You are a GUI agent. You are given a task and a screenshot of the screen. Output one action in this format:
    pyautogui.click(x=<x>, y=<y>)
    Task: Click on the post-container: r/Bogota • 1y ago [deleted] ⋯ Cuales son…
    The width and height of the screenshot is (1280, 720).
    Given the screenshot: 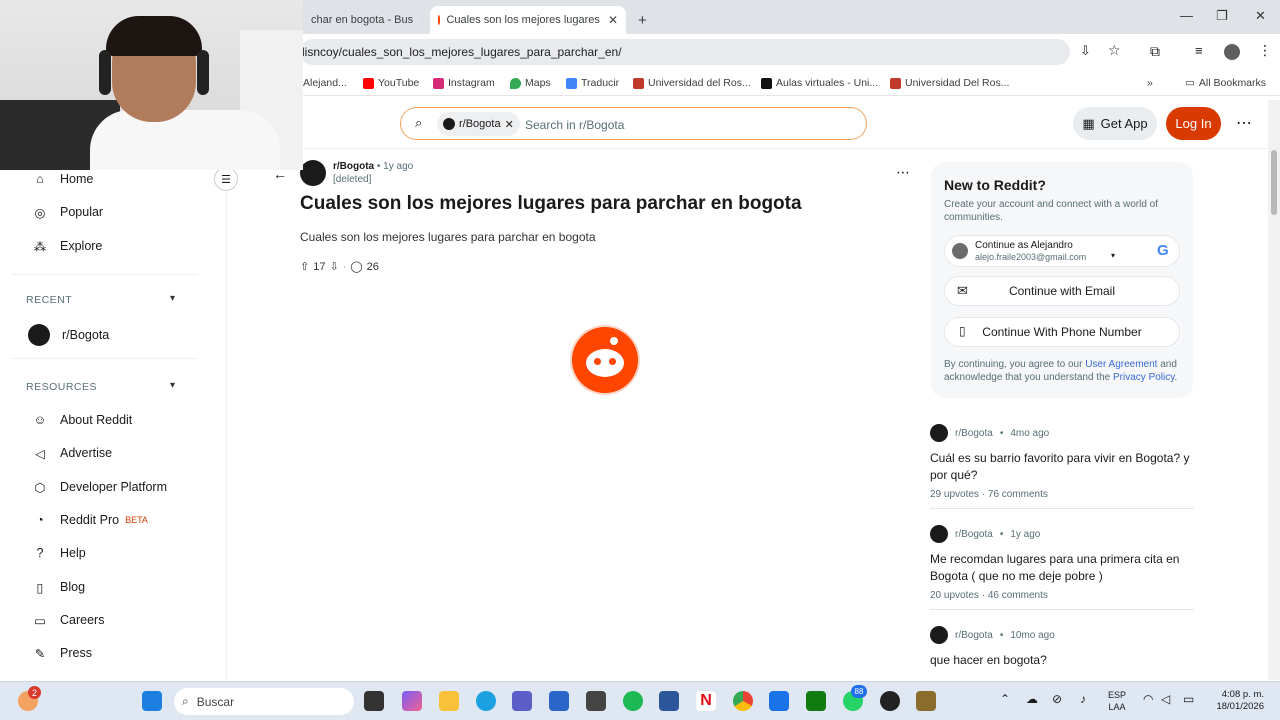 What is the action you would take?
    pyautogui.click(x=605, y=216)
    